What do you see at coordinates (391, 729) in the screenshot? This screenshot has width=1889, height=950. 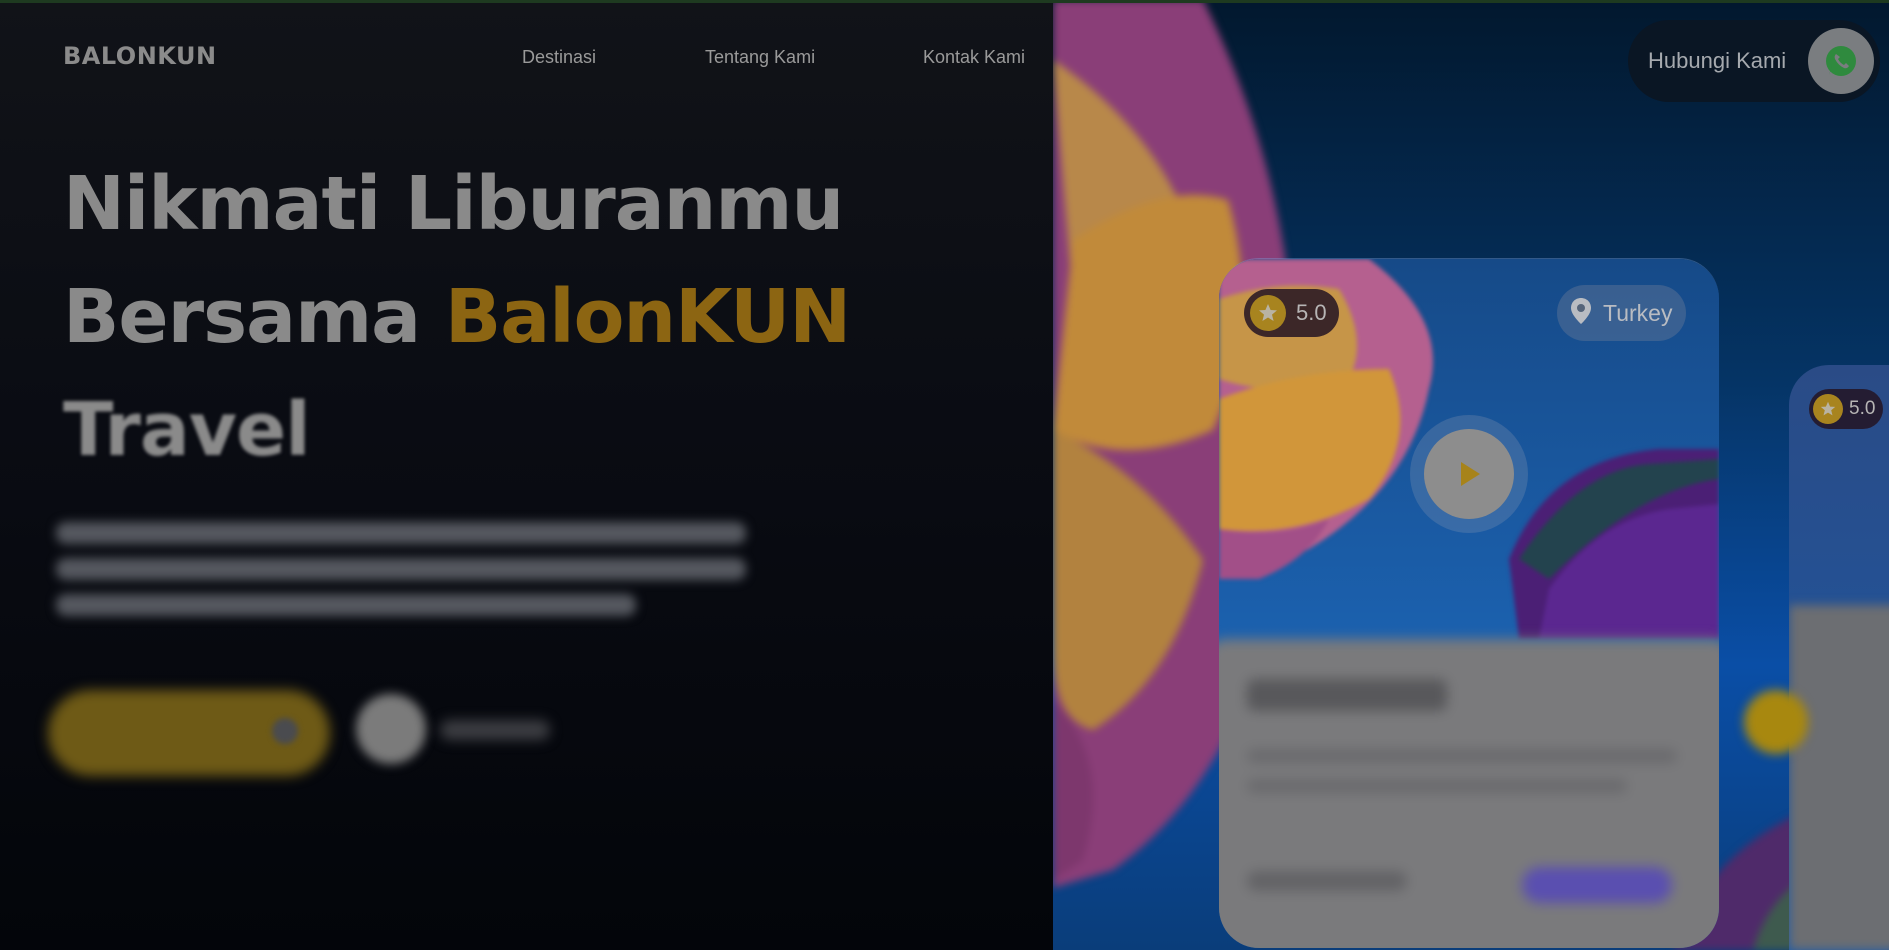 I see `play-video-button` at bounding box center [391, 729].